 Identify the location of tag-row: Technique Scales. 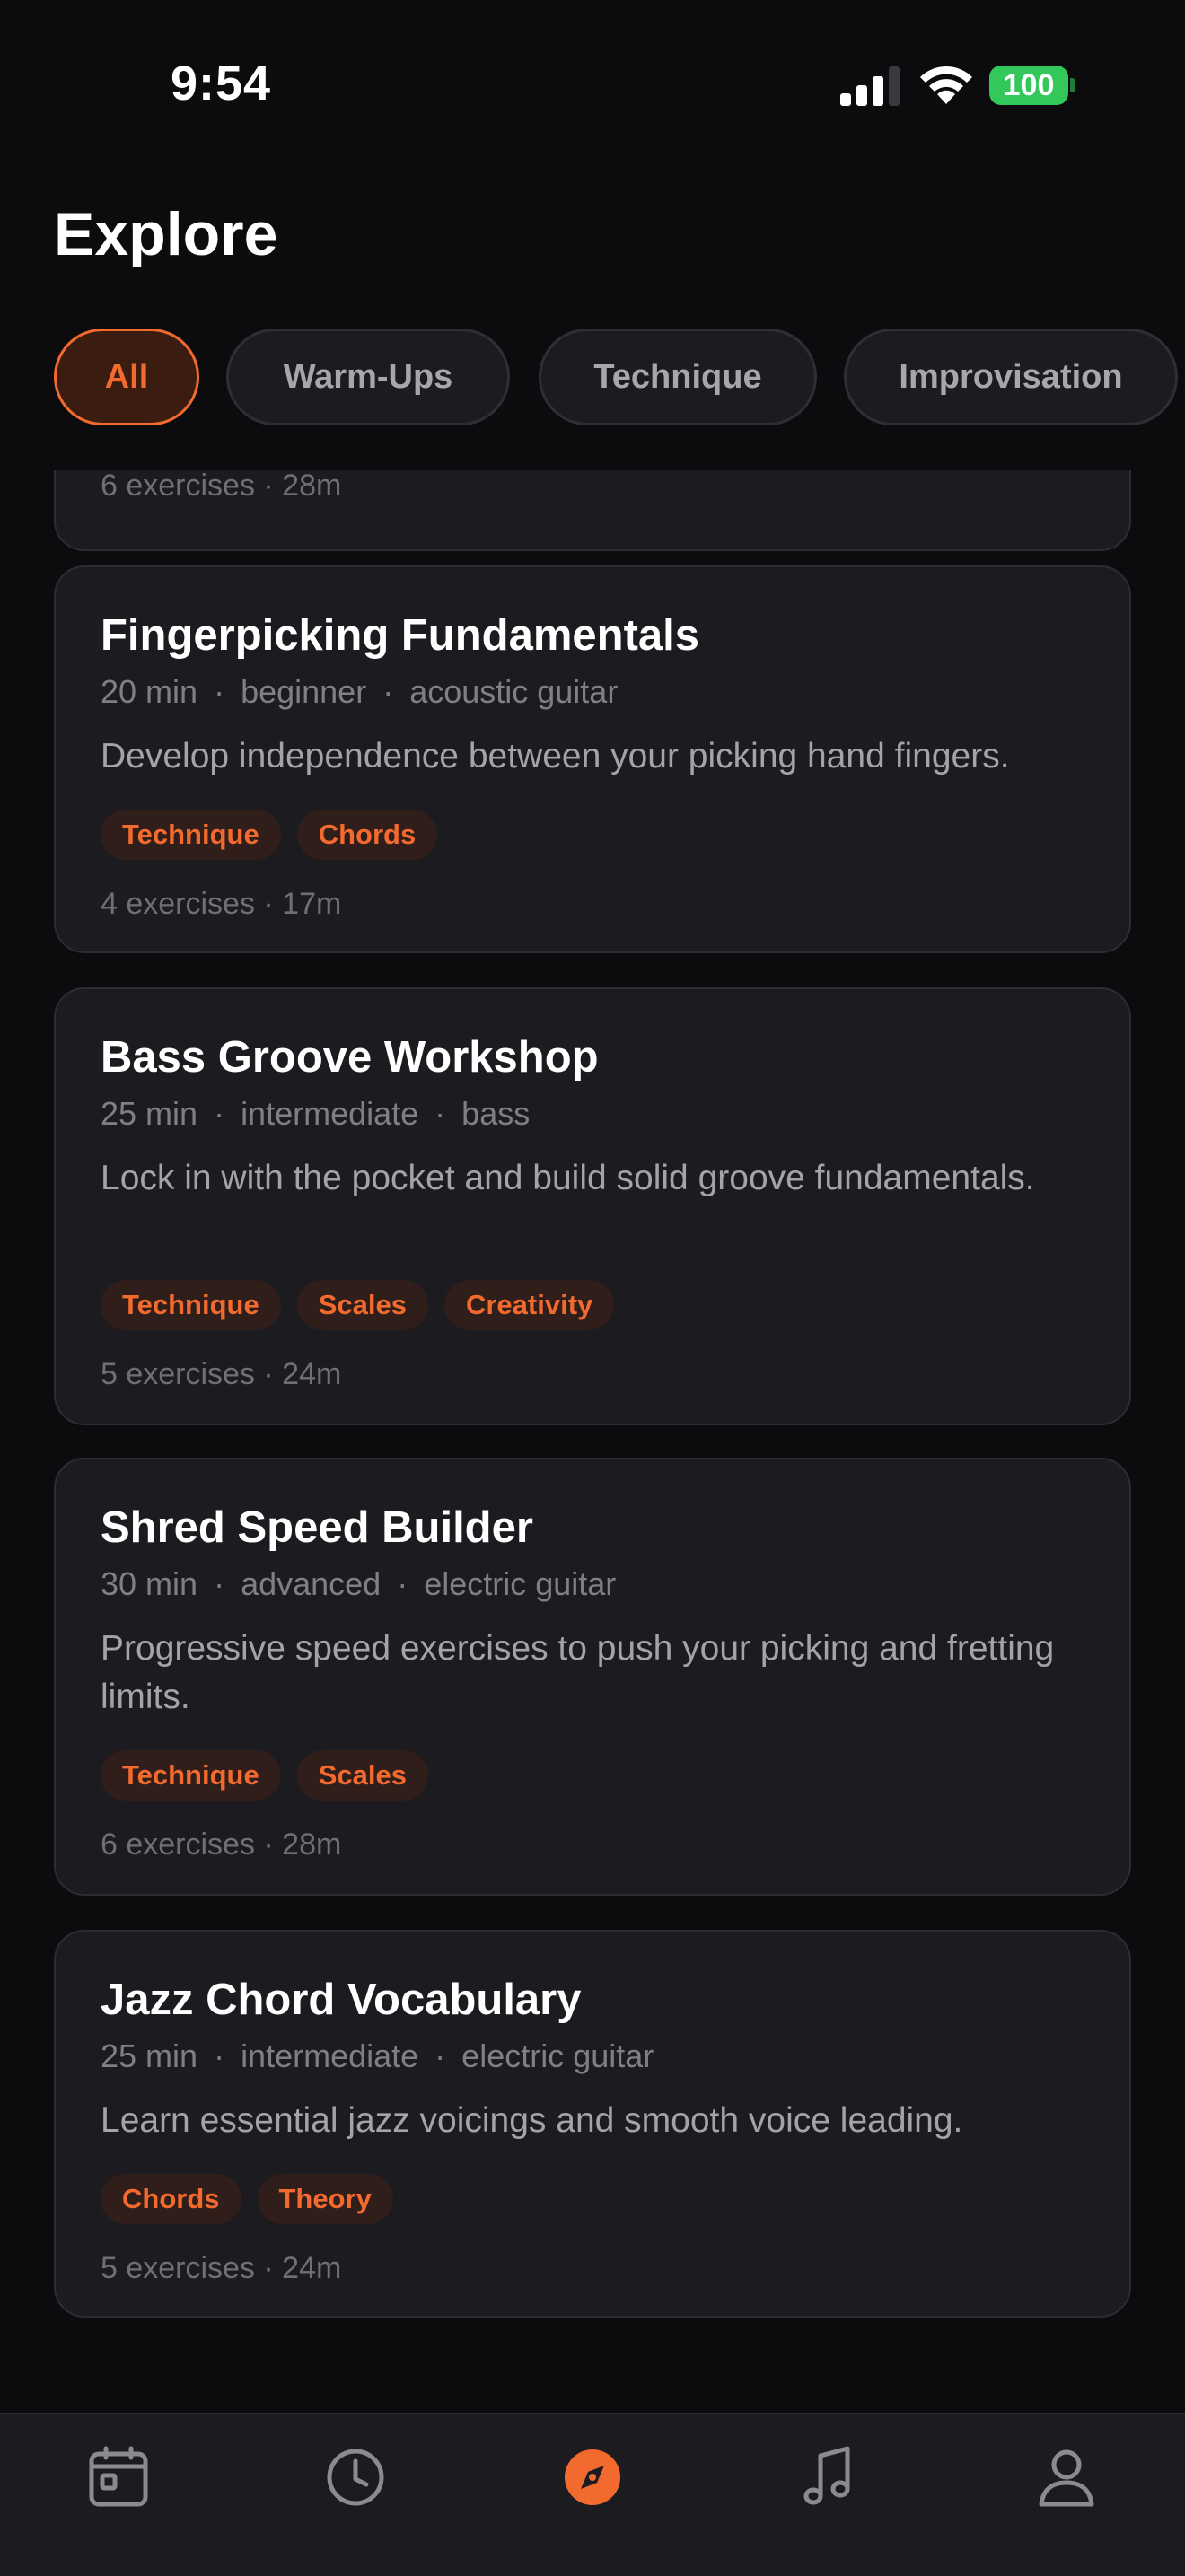
(272, 1775).